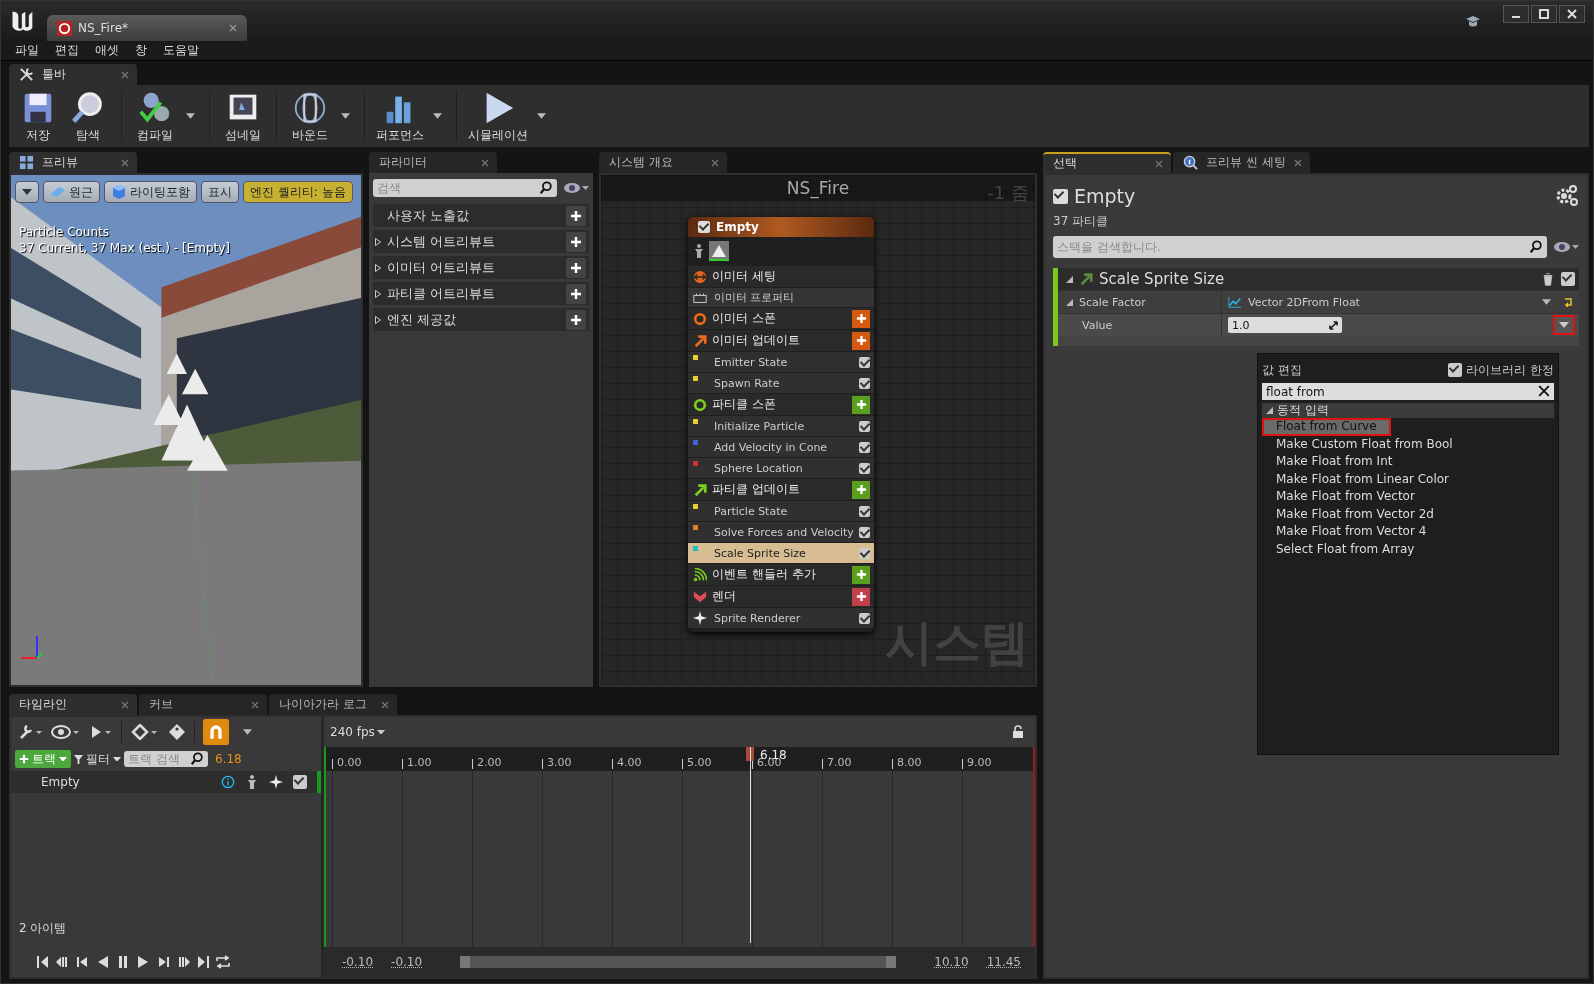  I want to click on menu-item: Make Custom Float from Bool, so click(1408, 444).